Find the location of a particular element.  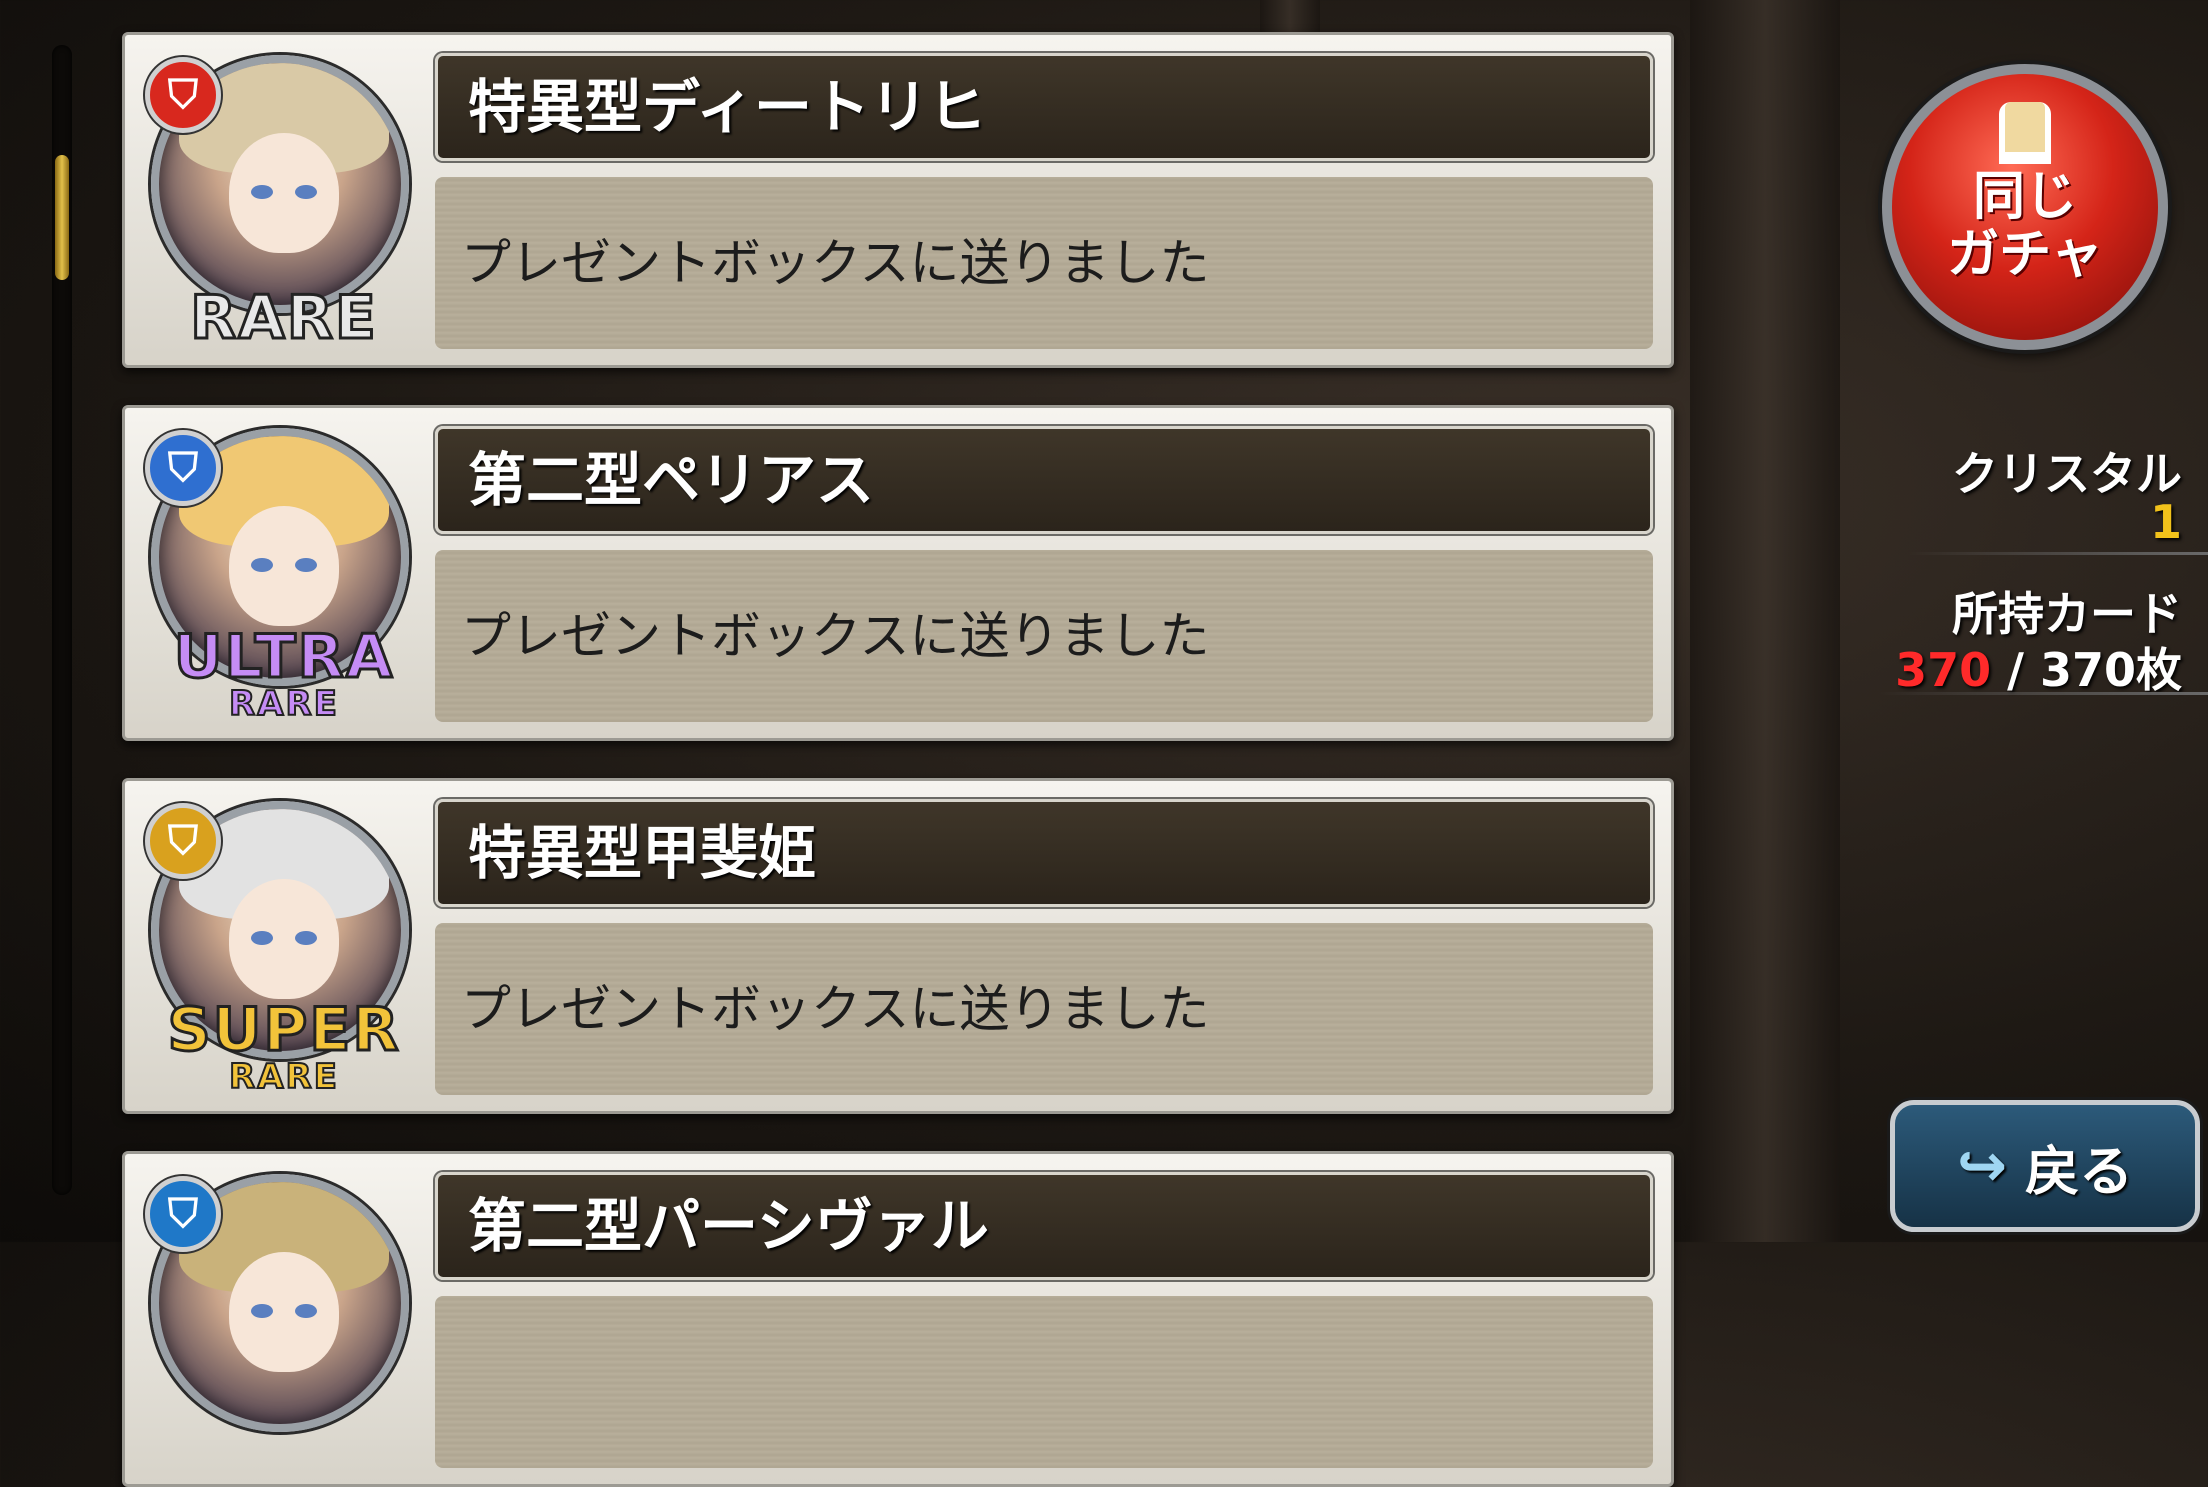

rarity-main: ULTRA is located at coordinates (283, 657).